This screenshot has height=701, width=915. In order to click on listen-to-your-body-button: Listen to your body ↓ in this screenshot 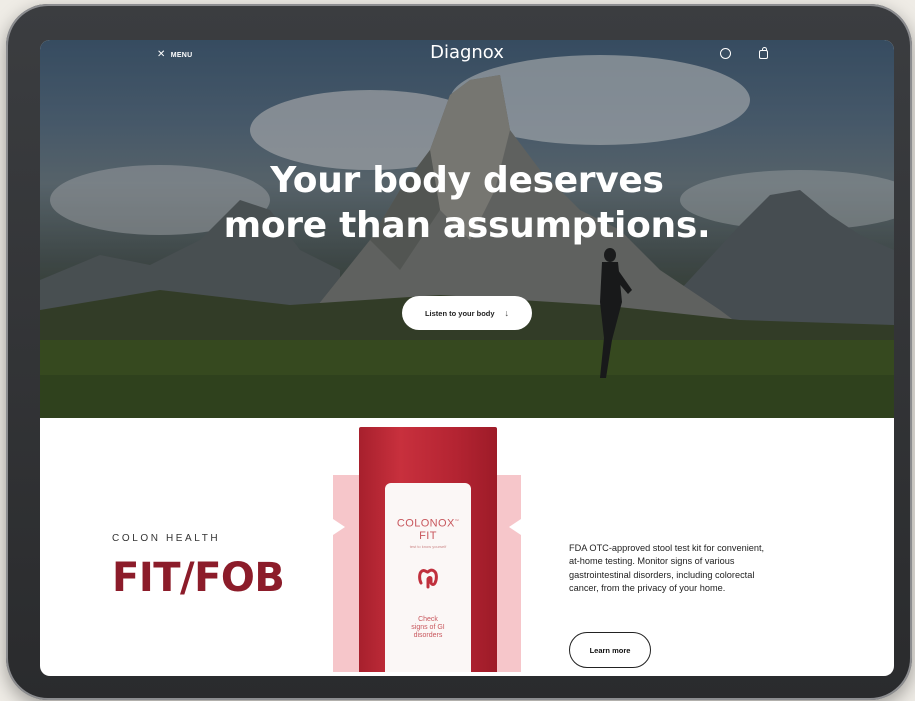, I will do `click(467, 313)`.